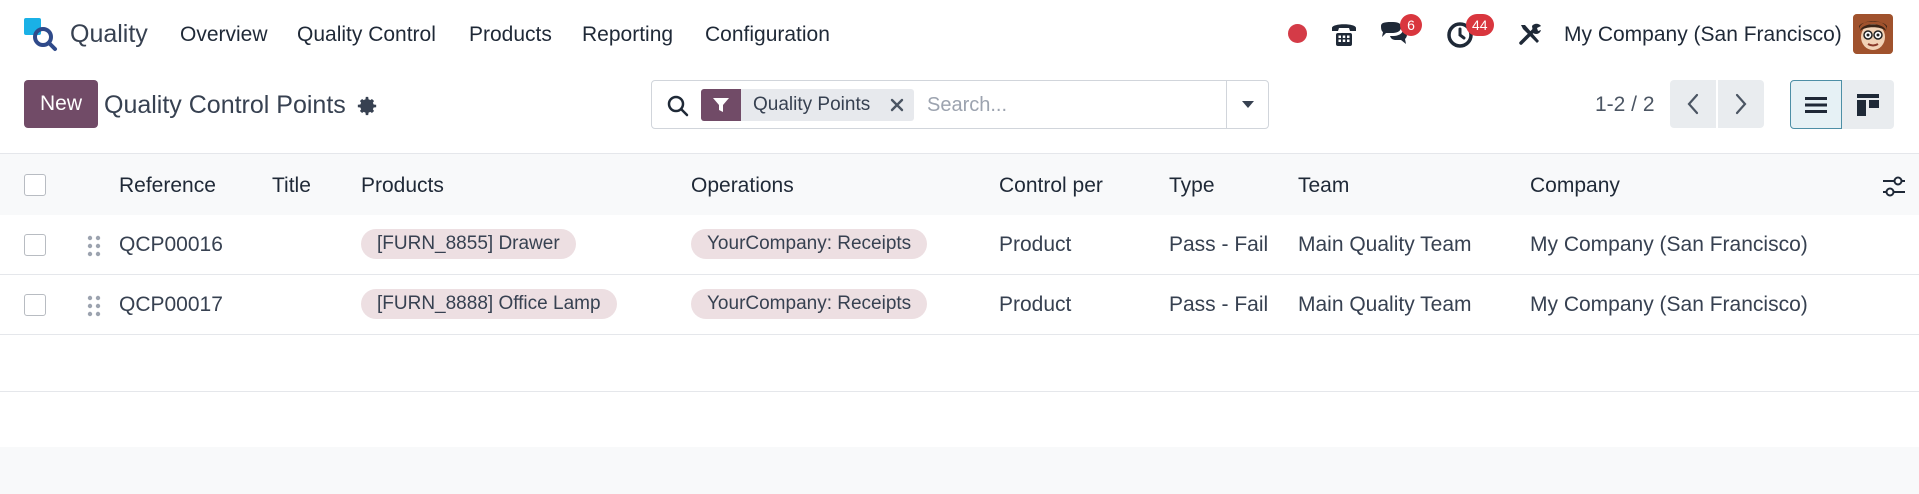 The height and width of the screenshot is (494, 1919). What do you see at coordinates (812, 104) in the screenshot?
I see `facet-label: Quality Points` at bounding box center [812, 104].